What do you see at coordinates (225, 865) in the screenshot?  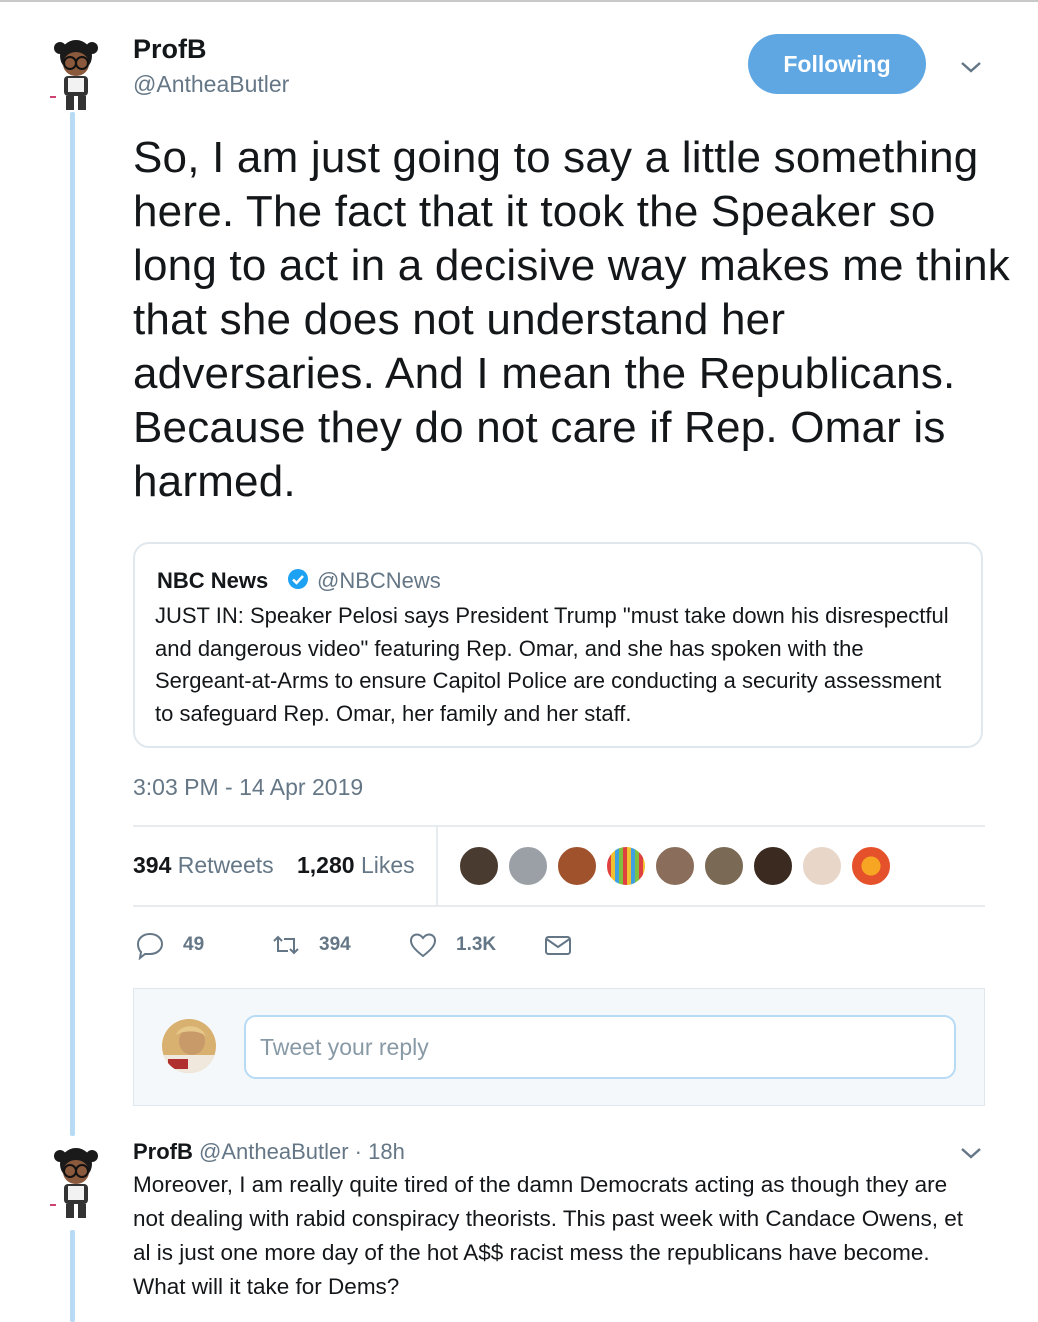 I see `retweets-label: Retweets` at bounding box center [225, 865].